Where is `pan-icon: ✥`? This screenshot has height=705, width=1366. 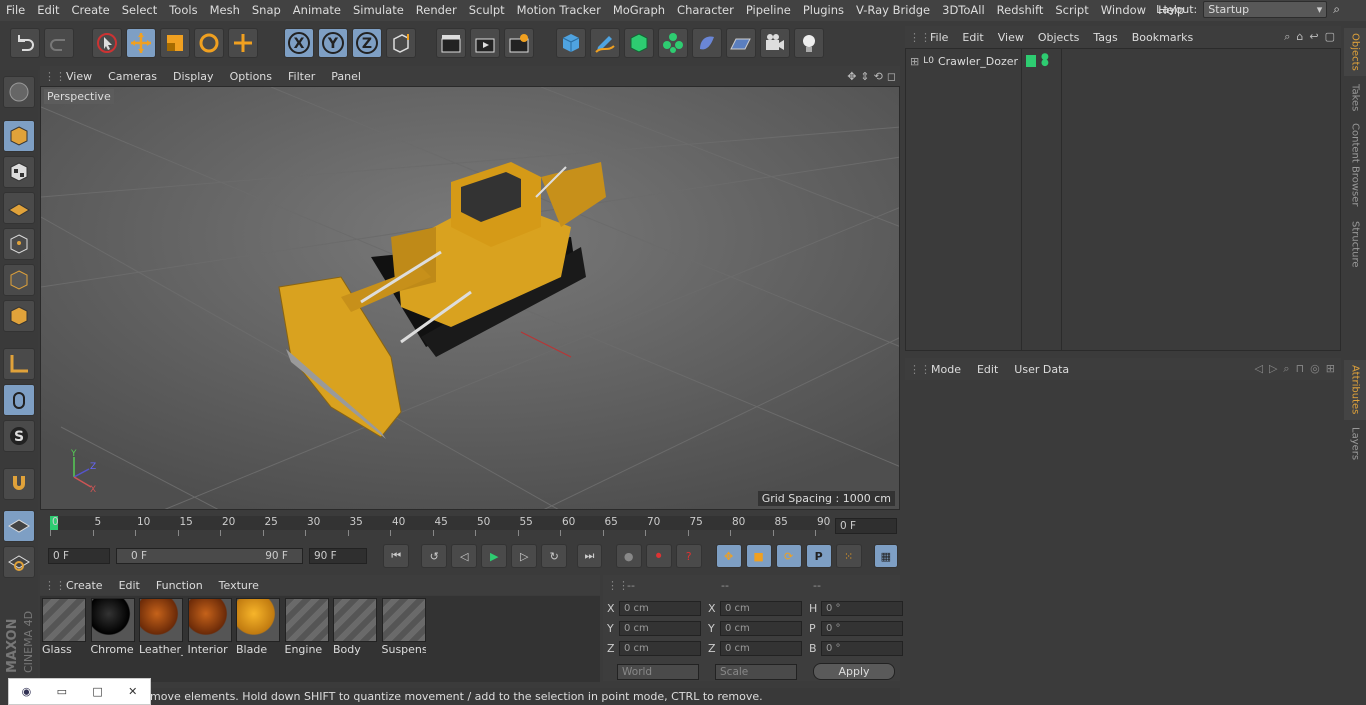
pan-icon: ✥ is located at coordinates (851, 76).